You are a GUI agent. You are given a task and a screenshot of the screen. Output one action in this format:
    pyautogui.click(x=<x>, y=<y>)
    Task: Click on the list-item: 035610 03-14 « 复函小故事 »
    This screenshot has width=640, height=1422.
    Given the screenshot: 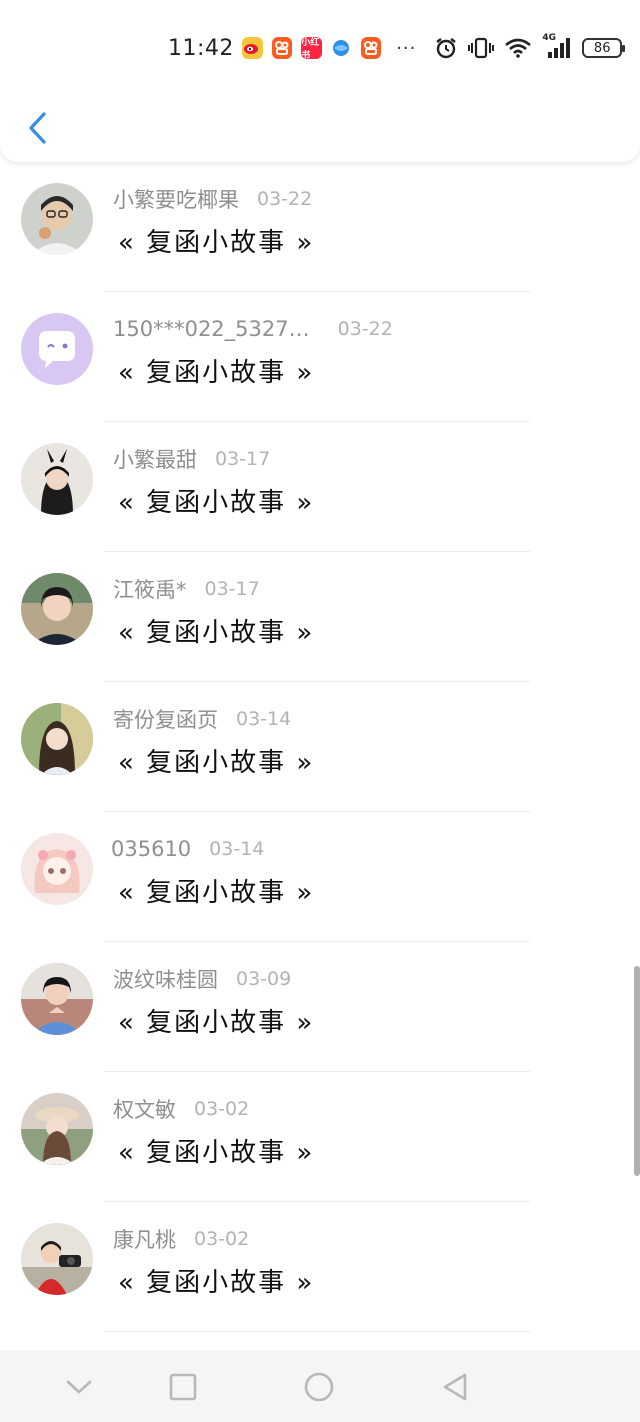 What is the action you would take?
    pyautogui.click(x=320, y=877)
    